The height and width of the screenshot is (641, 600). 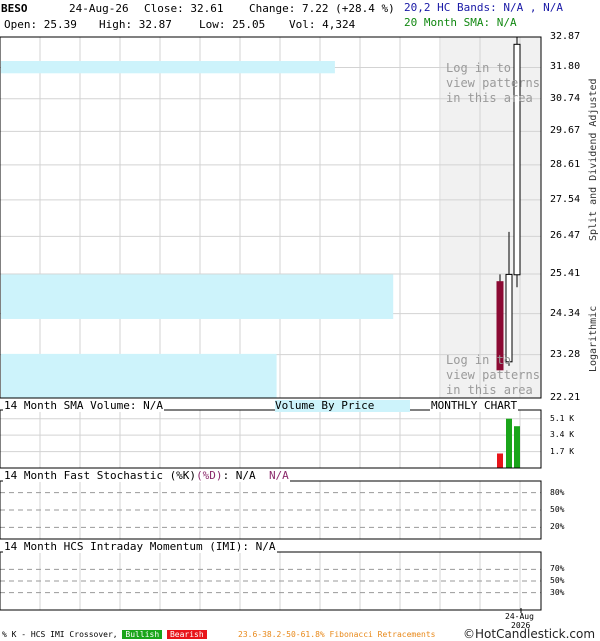 What do you see at coordinates (270, 439) in the screenshot?
I see `volume-gridlines` at bounding box center [270, 439].